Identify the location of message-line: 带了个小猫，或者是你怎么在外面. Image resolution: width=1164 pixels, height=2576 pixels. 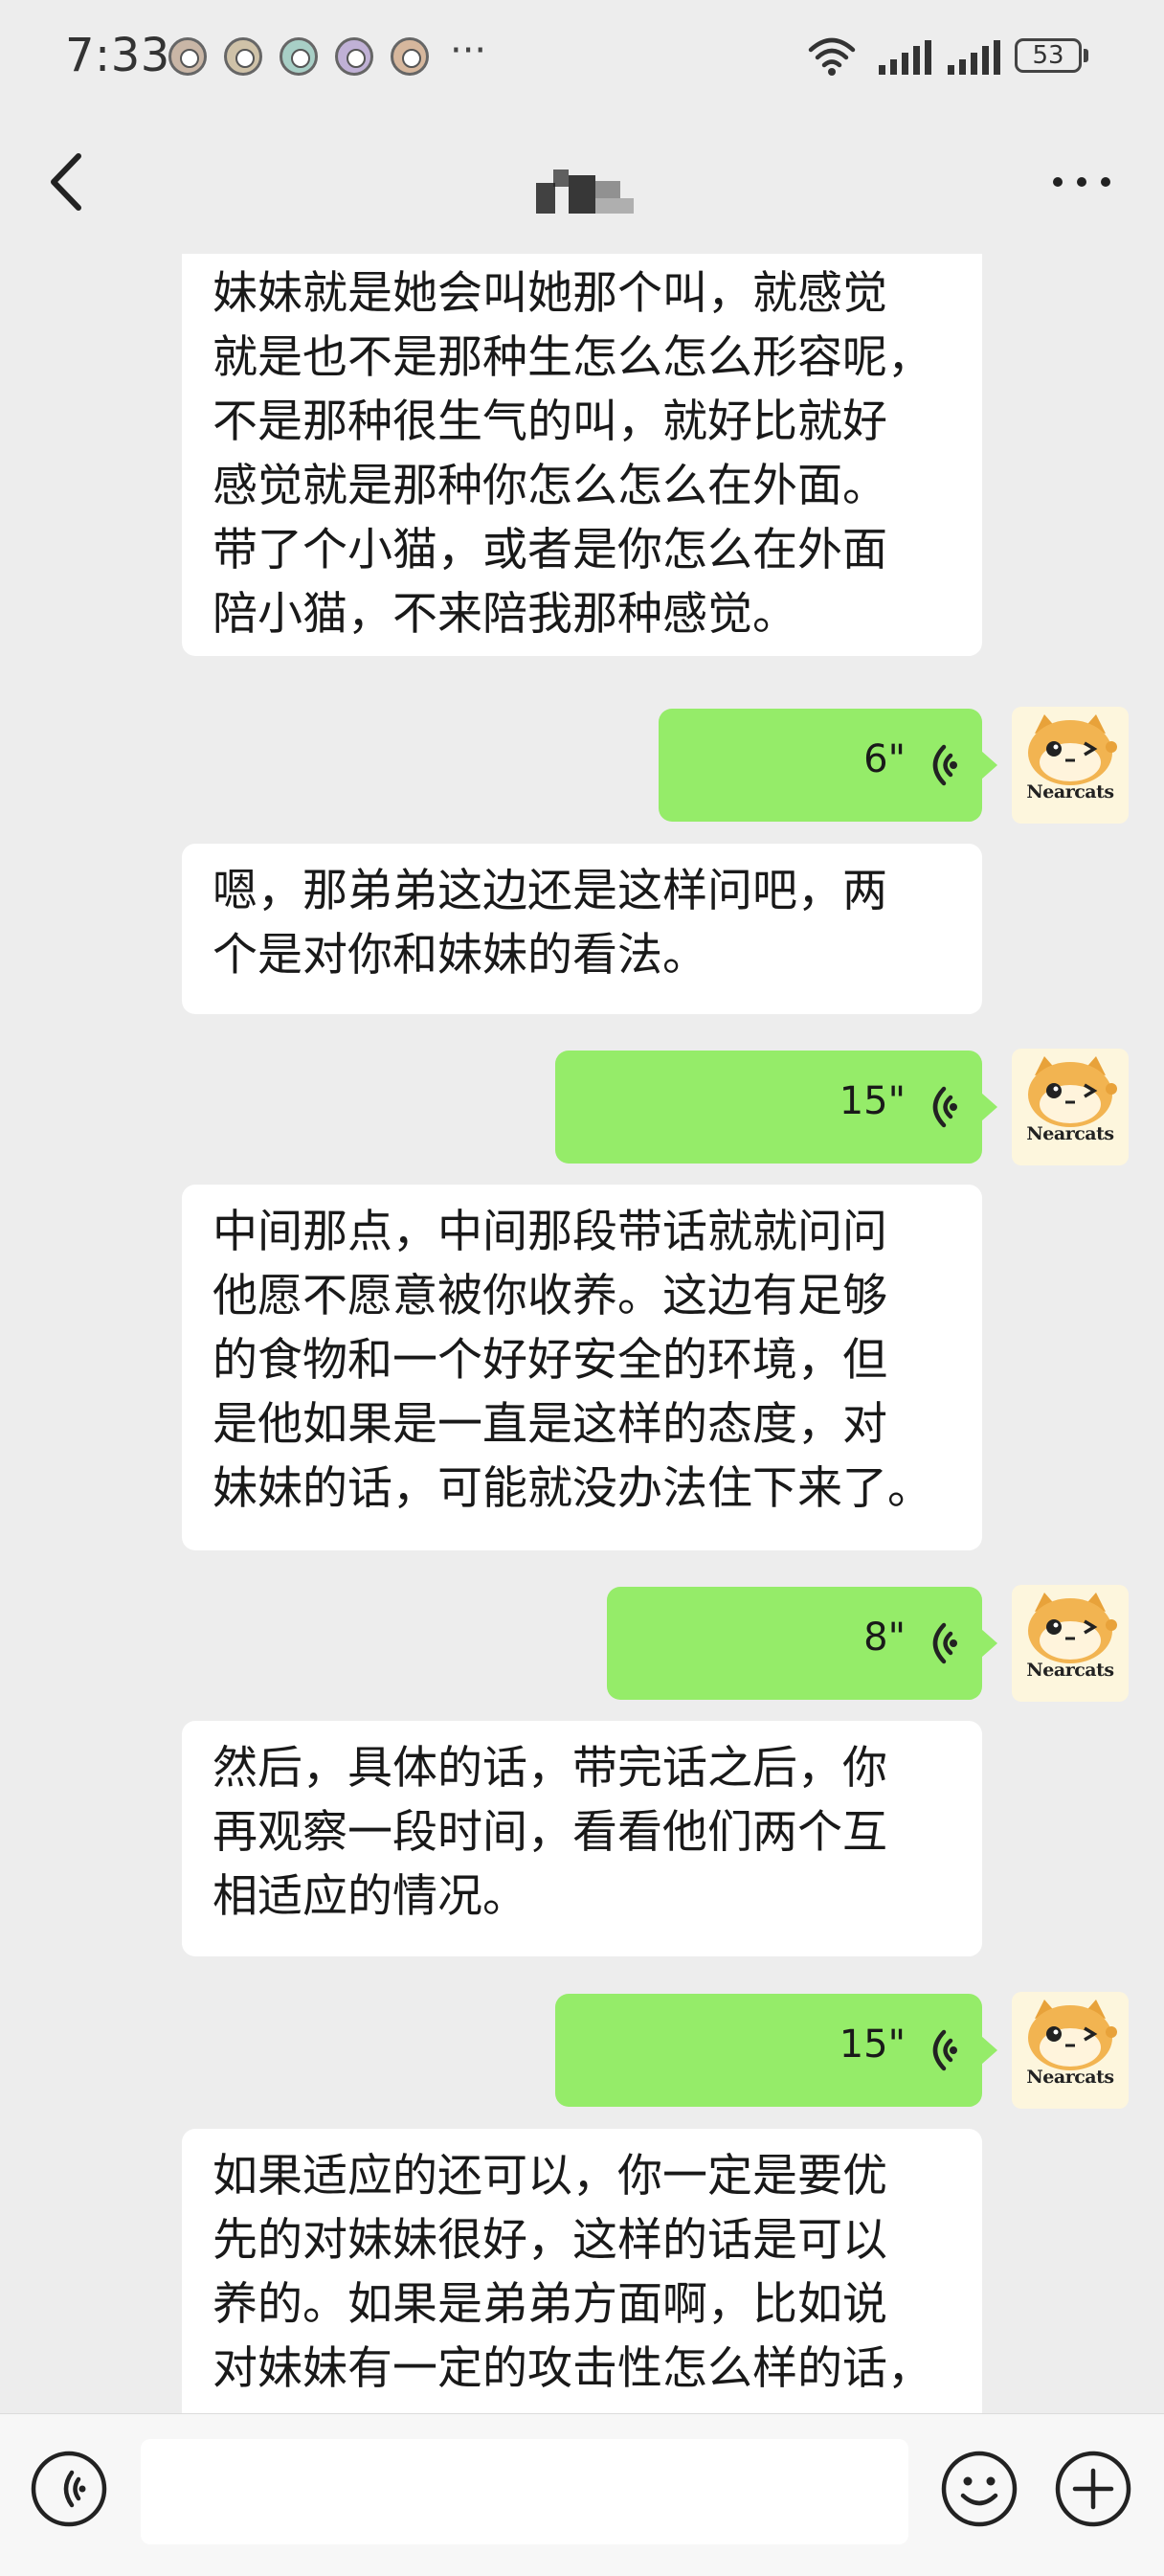
(550, 550).